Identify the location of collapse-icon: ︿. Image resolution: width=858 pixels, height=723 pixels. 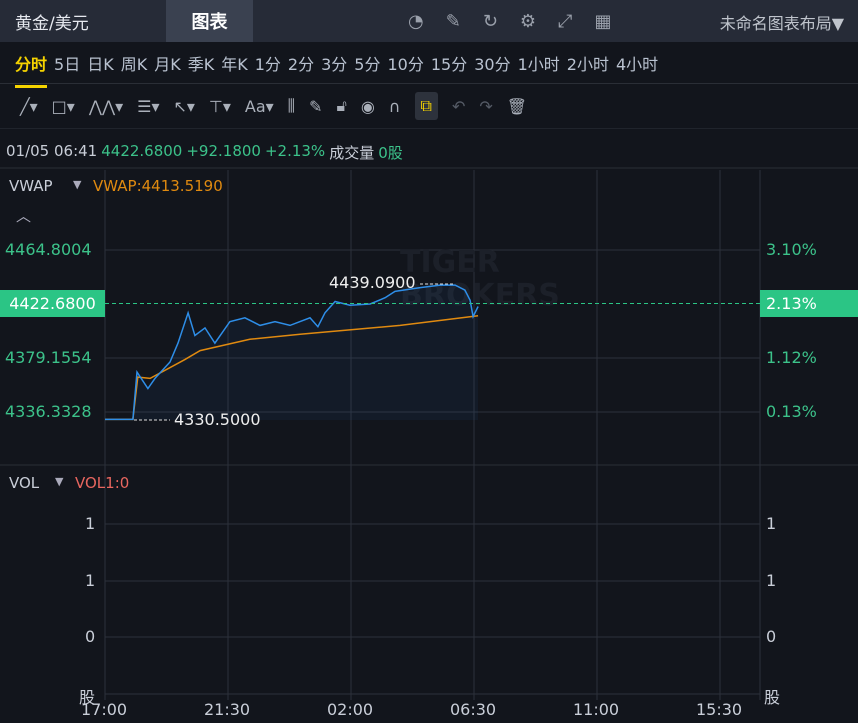
(23, 215).